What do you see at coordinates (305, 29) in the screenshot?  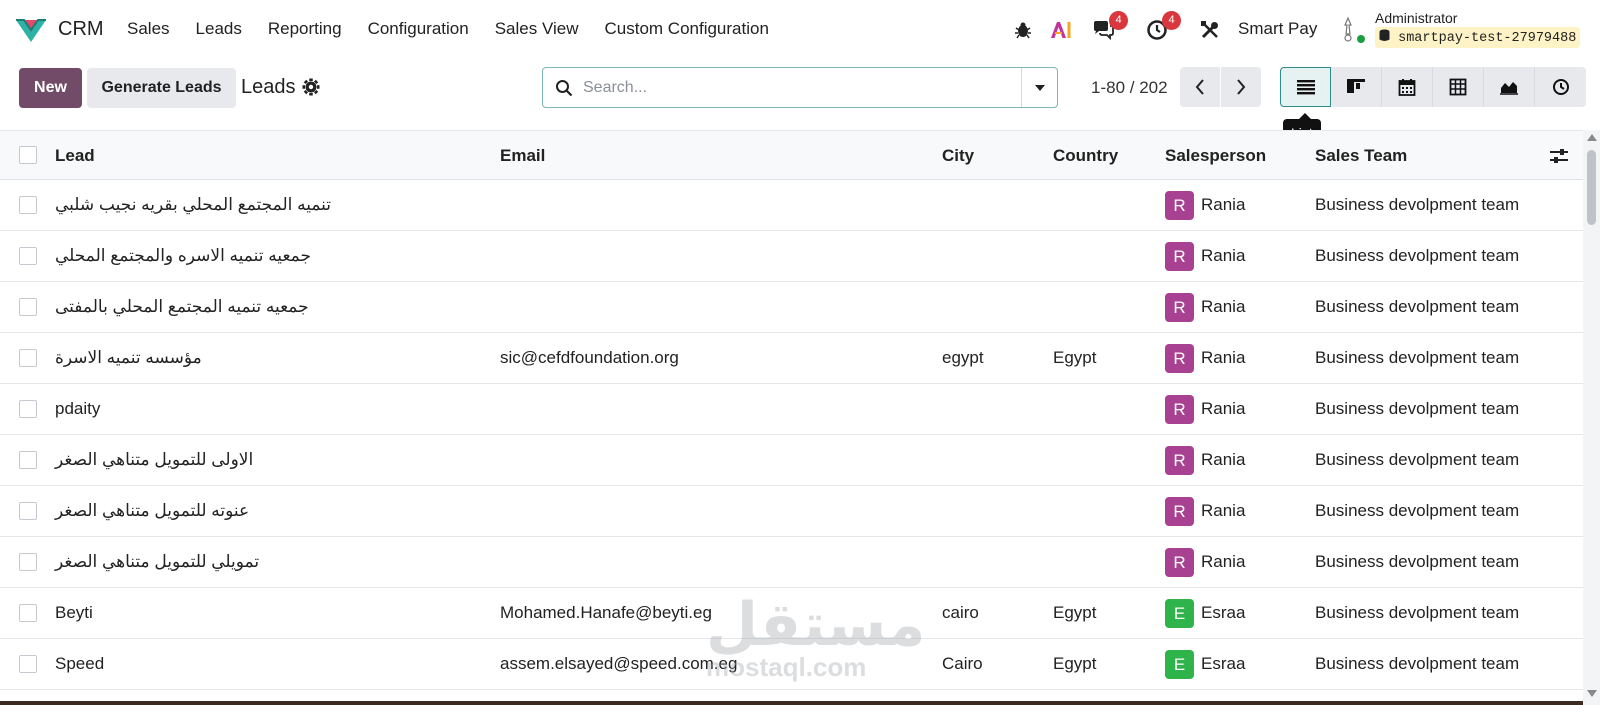 I see `menu-reporting: Reporting` at bounding box center [305, 29].